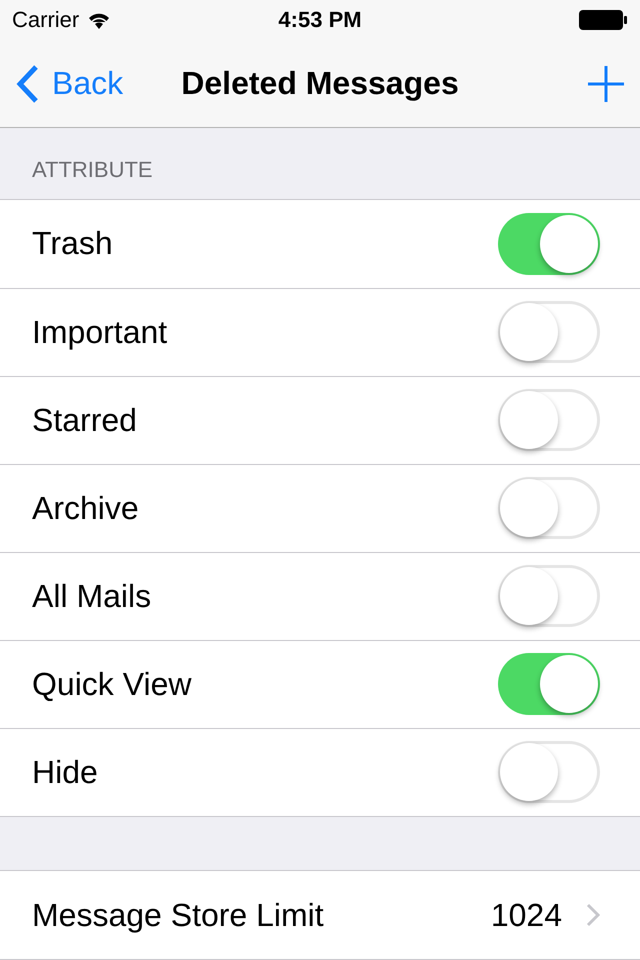 The image size is (640, 960). Describe the element at coordinates (320, 83) in the screenshot. I see `nav-title: Deleted Messages` at that location.